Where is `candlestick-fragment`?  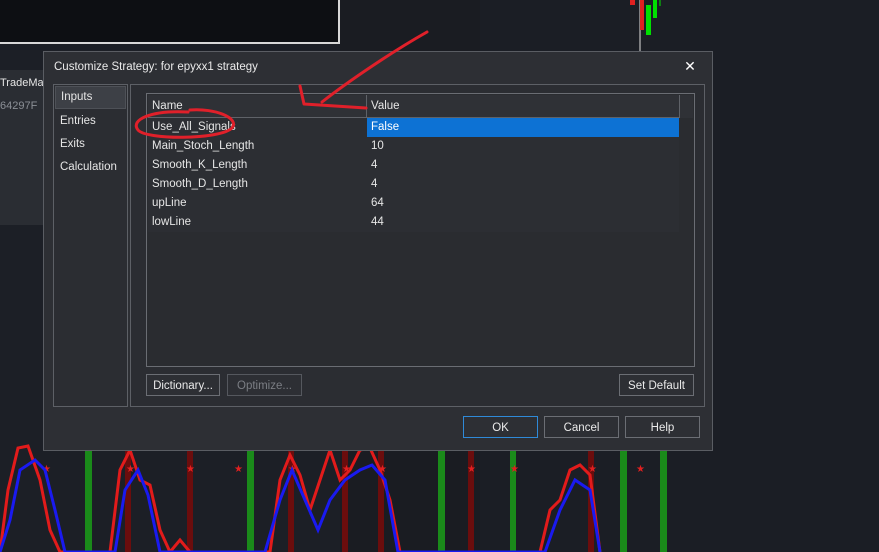 candlestick-fragment is located at coordinates (645, 26).